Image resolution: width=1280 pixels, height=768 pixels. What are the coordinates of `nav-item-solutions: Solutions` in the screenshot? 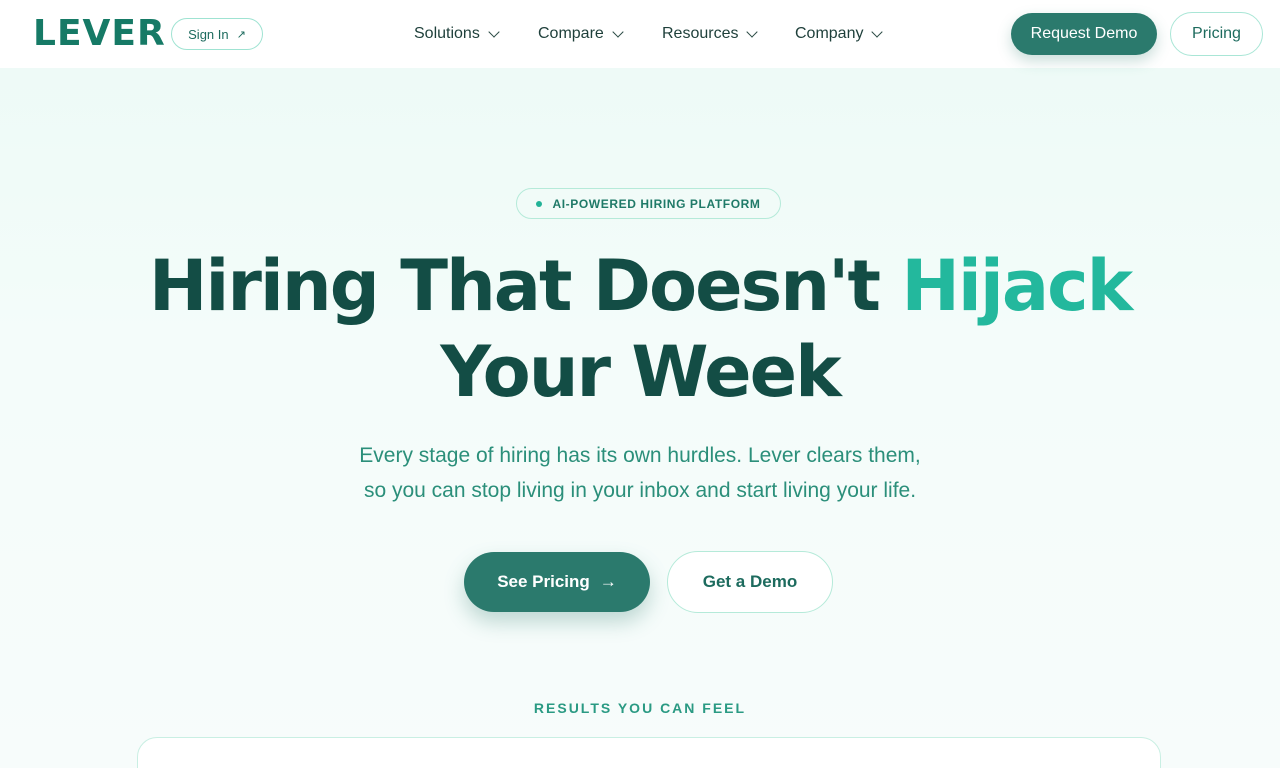 It's located at (457, 34).